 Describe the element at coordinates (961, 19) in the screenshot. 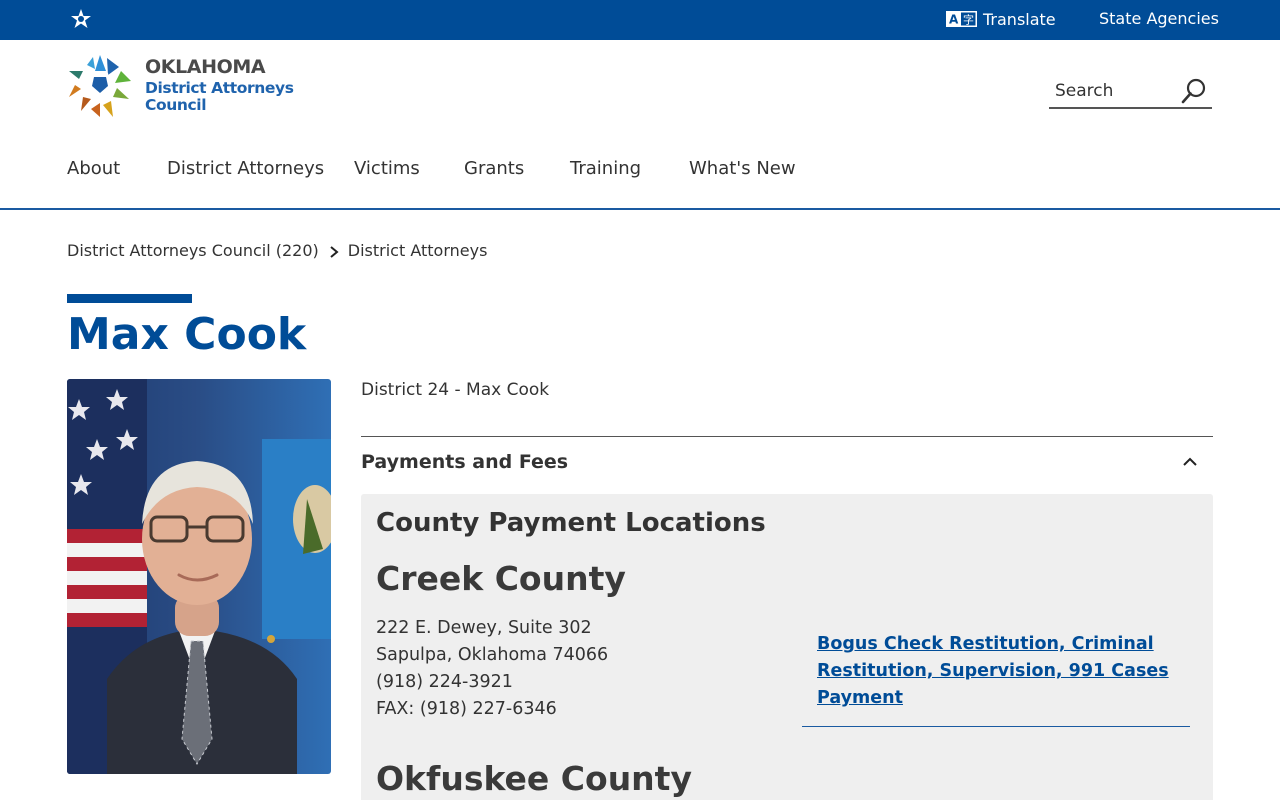

I see `translate-icon: A 字` at that location.